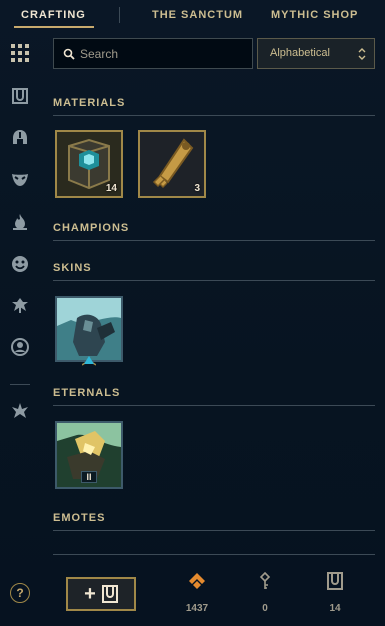 Image resolution: width=385 pixels, height=626 pixels. I want to click on tab-divider, so click(119, 15).